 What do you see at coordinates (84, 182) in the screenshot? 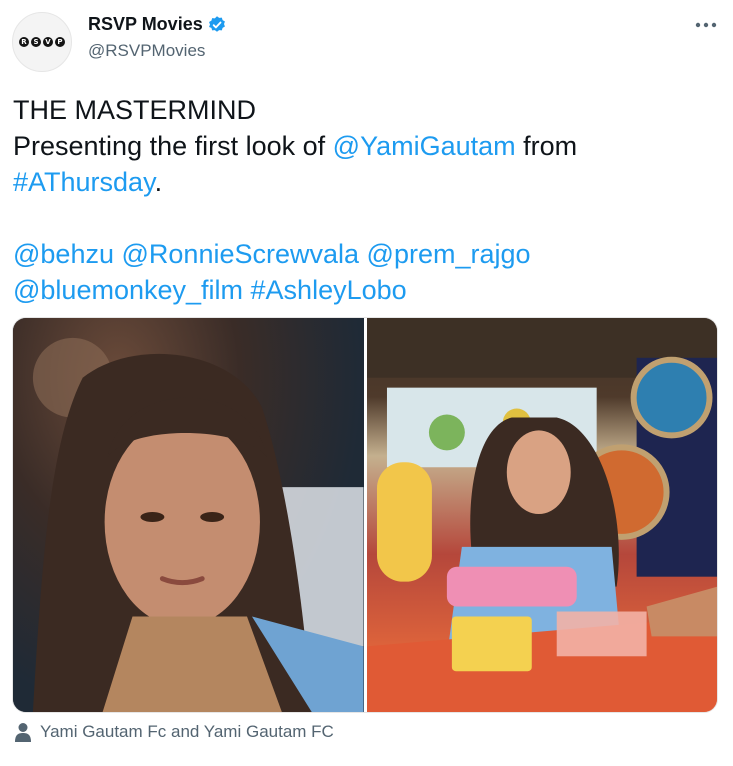
I see `hashtag-link: #AThursday` at bounding box center [84, 182].